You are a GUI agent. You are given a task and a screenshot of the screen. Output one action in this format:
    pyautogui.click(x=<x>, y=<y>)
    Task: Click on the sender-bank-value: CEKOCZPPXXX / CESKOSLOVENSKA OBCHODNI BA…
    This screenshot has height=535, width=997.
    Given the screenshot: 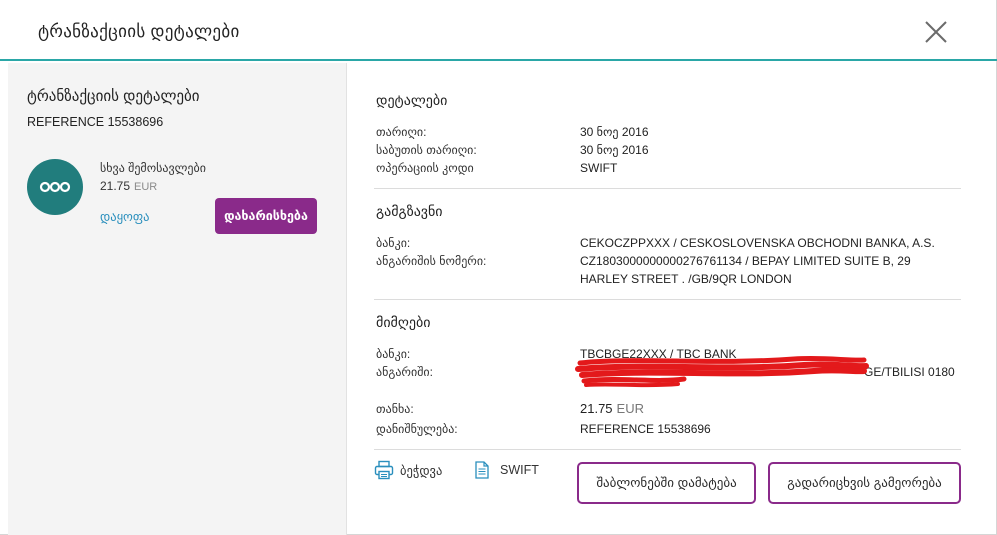 What is the action you would take?
    pyautogui.click(x=757, y=243)
    